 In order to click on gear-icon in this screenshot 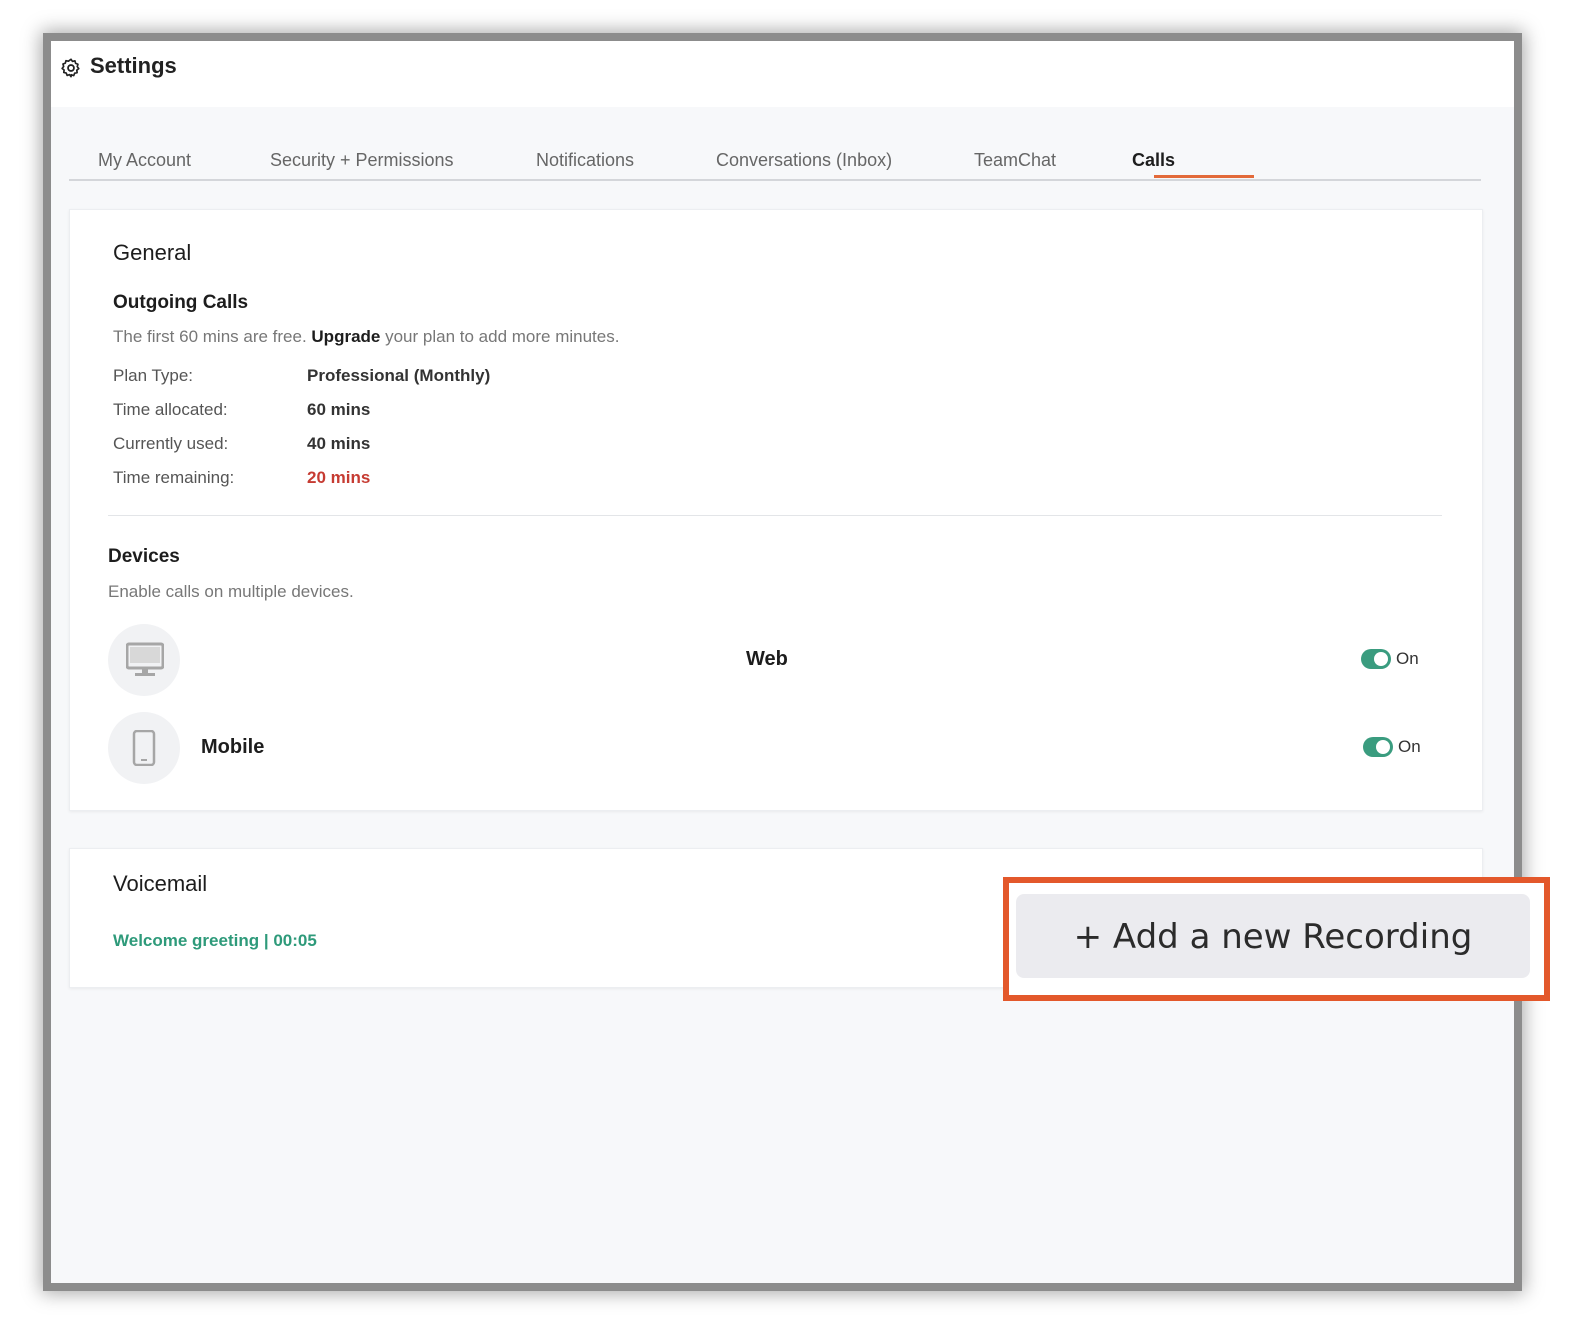, I will do `click(70, 68)`.